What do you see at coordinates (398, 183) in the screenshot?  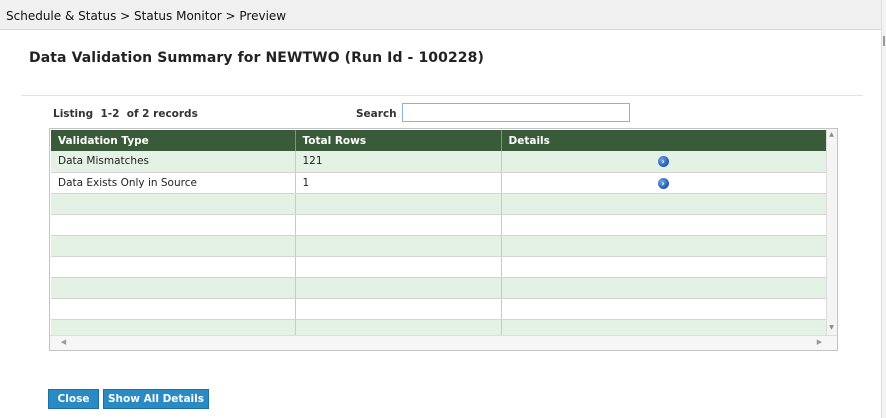 I see `total-rows-cell: 1` at bounding box center [398, 183].